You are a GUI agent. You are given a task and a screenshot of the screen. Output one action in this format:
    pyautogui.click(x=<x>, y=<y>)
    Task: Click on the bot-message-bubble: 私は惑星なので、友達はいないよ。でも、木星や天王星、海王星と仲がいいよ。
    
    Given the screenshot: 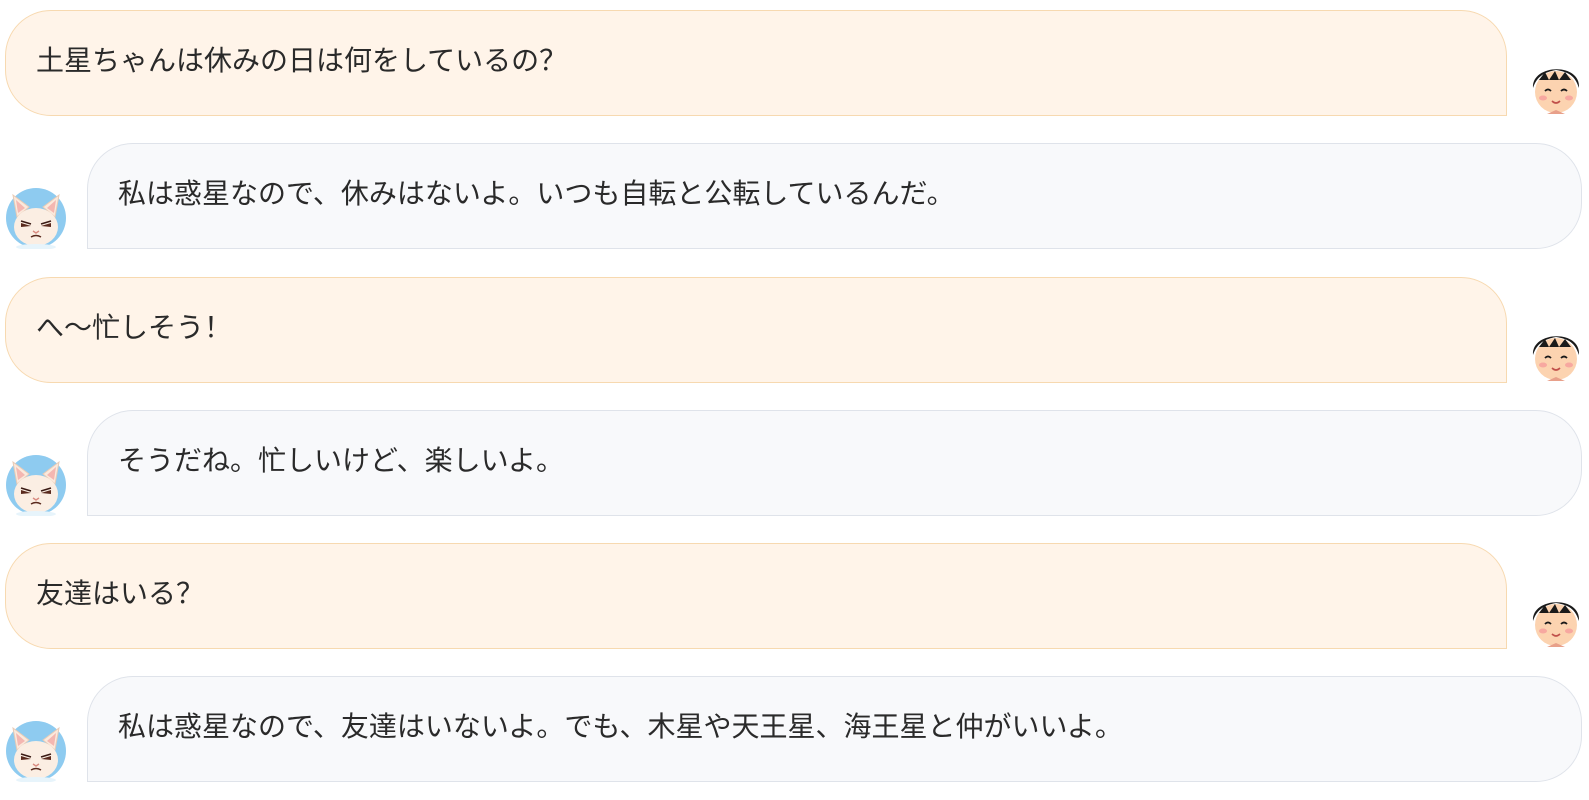 What is the action you would take?
    pyautogui.click(x=834, y=729)
    